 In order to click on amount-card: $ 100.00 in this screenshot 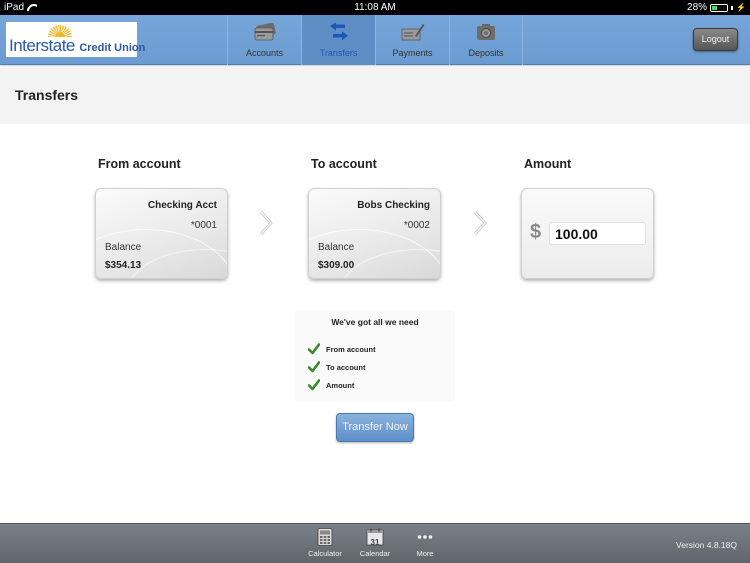, I will do `click(587, 233)`.